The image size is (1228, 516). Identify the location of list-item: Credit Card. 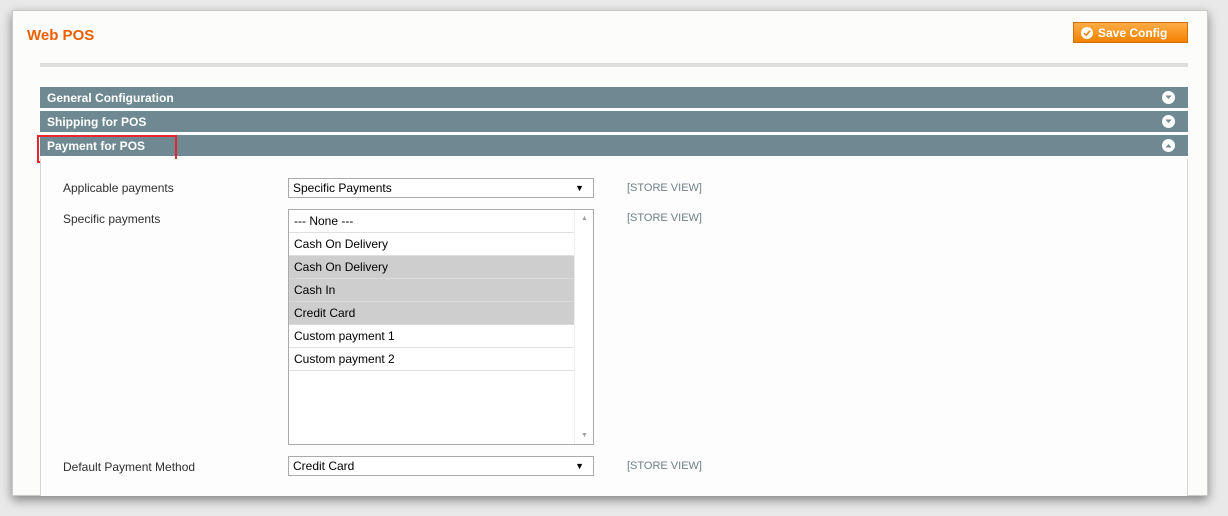
(432, 313).